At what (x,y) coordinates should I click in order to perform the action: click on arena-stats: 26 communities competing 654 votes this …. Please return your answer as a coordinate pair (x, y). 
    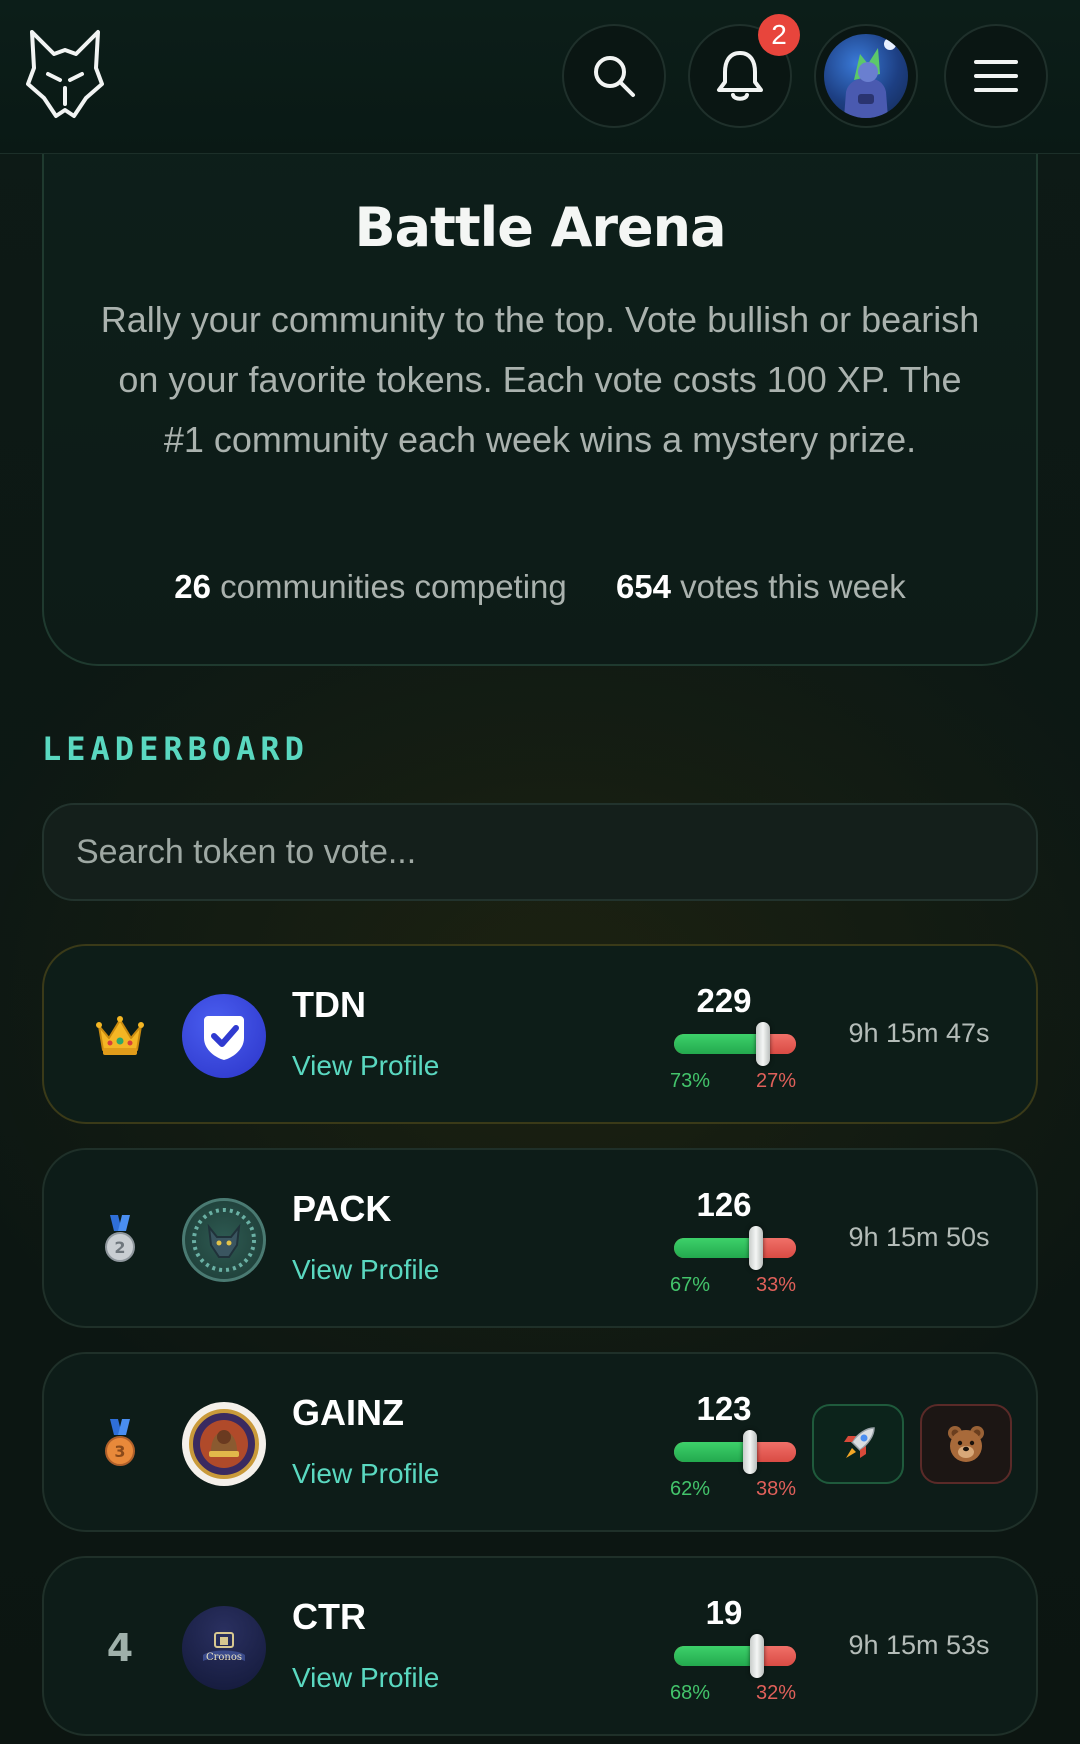
    Looking at the image, I should click on (540, 587).